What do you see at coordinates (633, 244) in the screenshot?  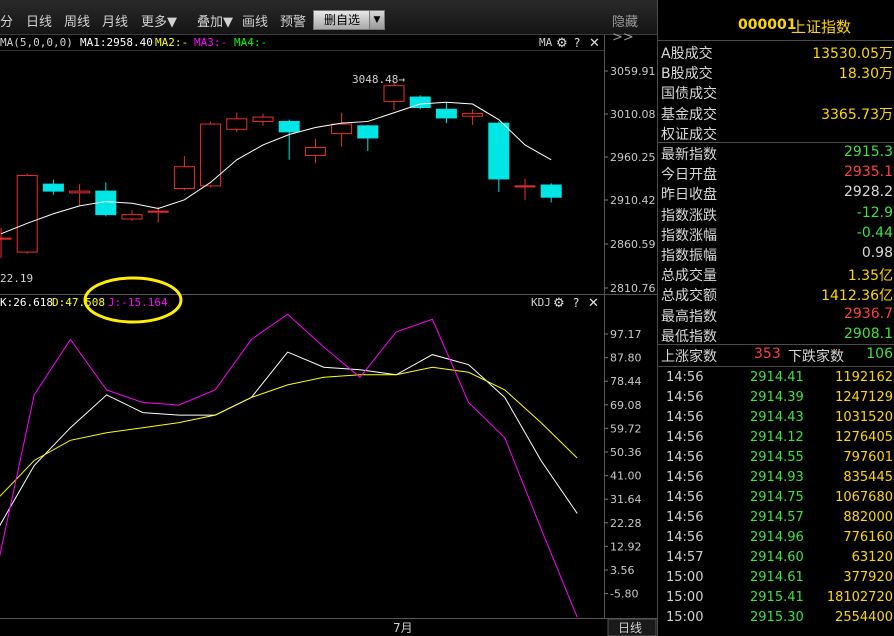 I see `price-axis-tick: 2860.59` at bounding box center [633, 244].